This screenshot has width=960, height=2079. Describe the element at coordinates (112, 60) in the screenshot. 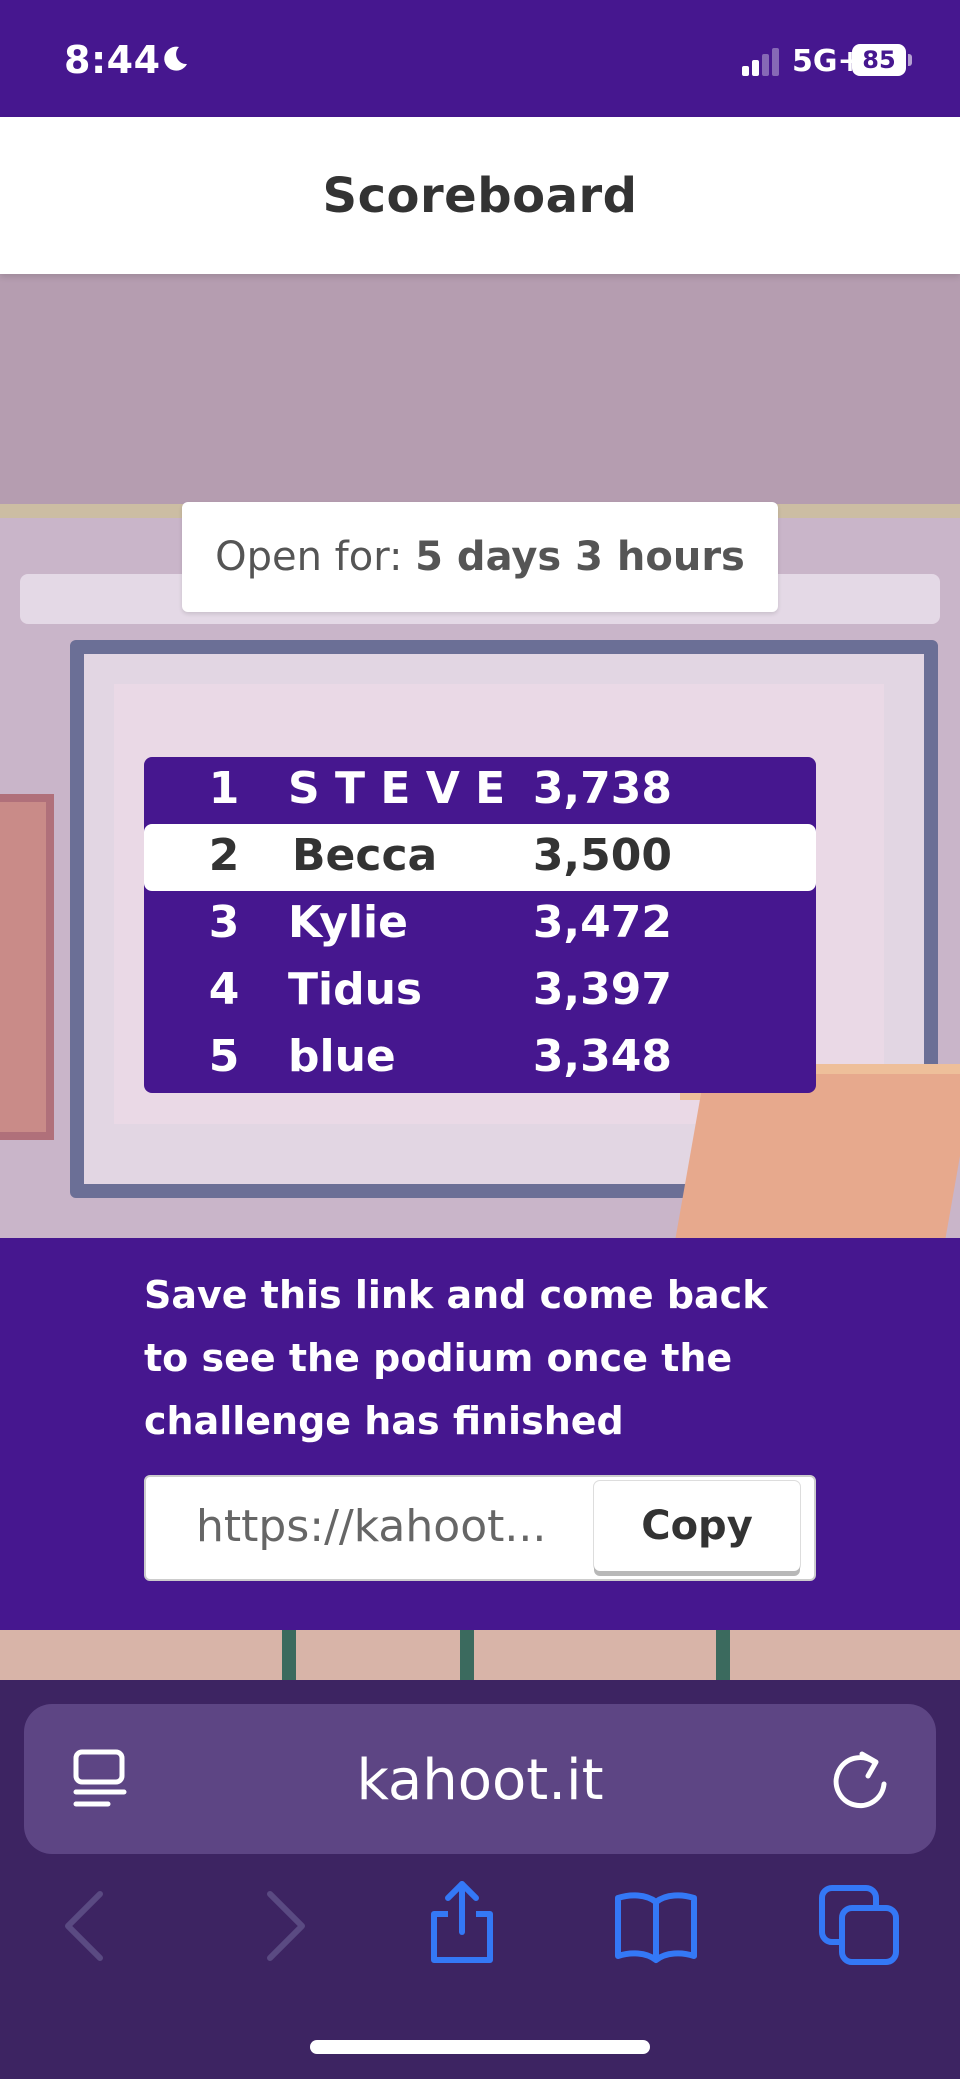

I see `status-time: 8:44` at that location.